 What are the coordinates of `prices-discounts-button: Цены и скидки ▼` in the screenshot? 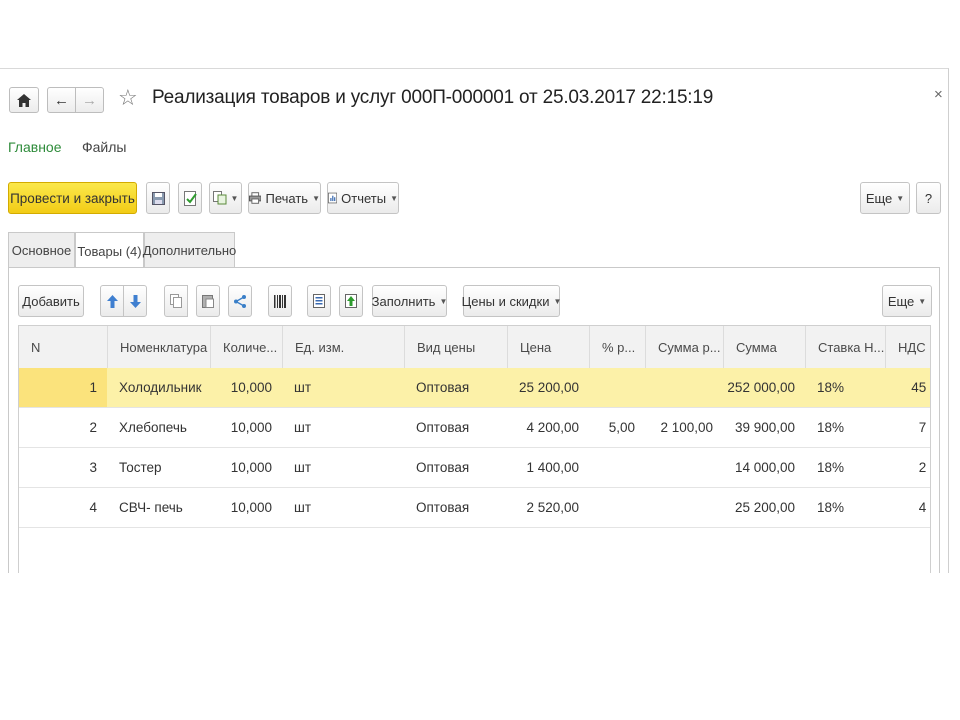 It's located at (512, 301).